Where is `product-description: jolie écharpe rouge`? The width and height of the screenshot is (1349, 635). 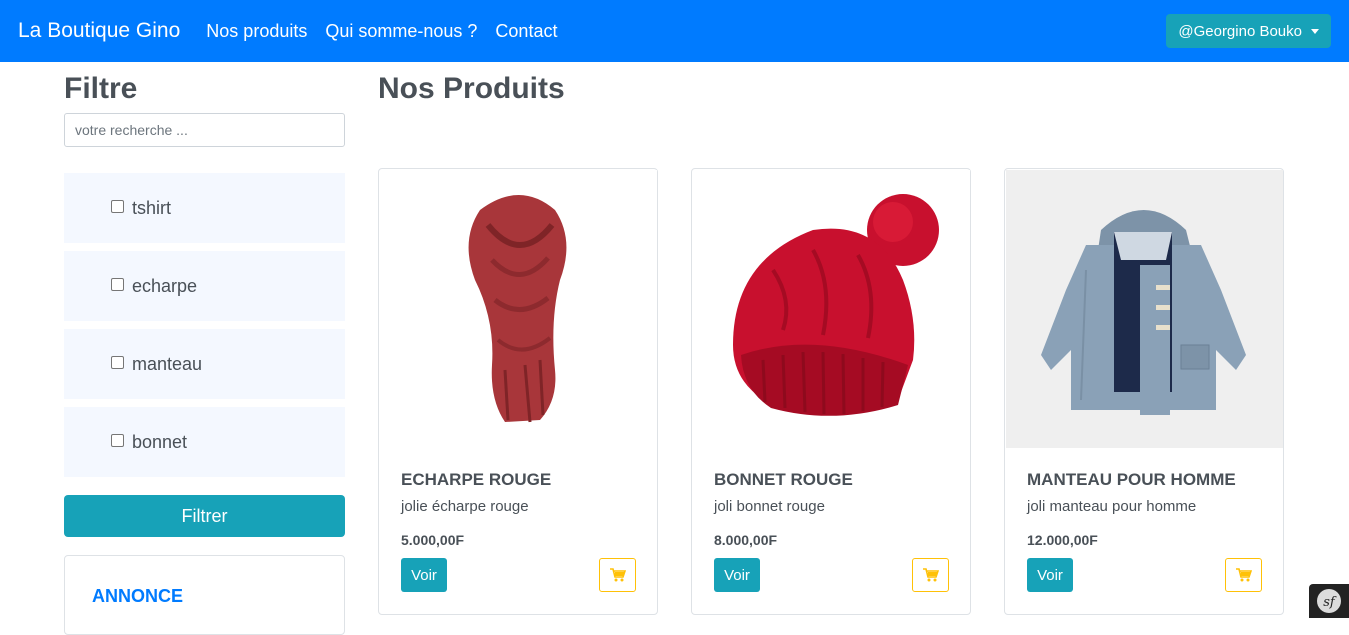 product-description: jolie écharpe rouge is located at coordinates (521, 506).